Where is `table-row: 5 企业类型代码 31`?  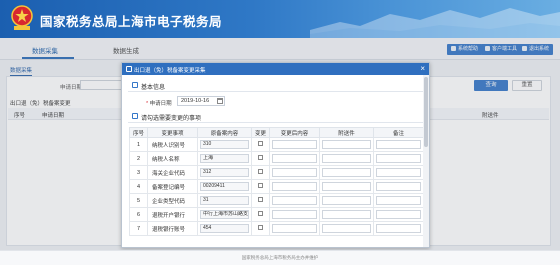
table-row: 5 企业类型代码 31 is located at coordinates (276, 200).